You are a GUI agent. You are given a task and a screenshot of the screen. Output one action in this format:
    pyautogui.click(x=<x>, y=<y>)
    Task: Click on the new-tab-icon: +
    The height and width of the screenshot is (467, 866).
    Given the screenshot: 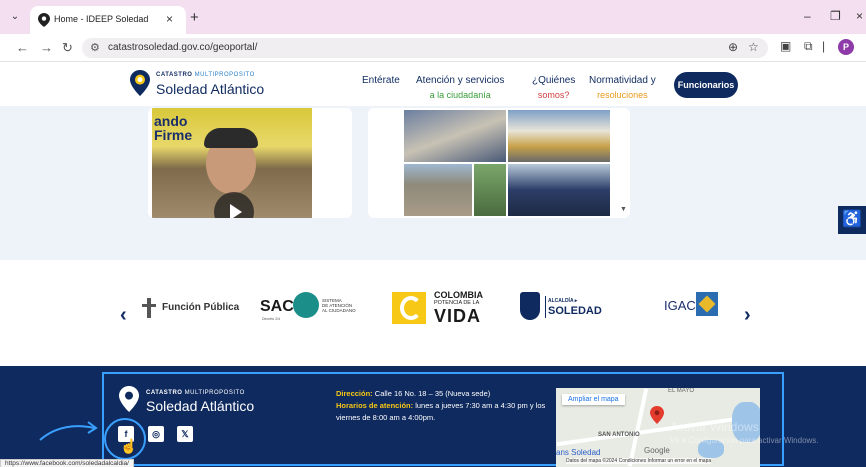 What is the action you would take?
    pyautogui.click(x=194, y=17)
    